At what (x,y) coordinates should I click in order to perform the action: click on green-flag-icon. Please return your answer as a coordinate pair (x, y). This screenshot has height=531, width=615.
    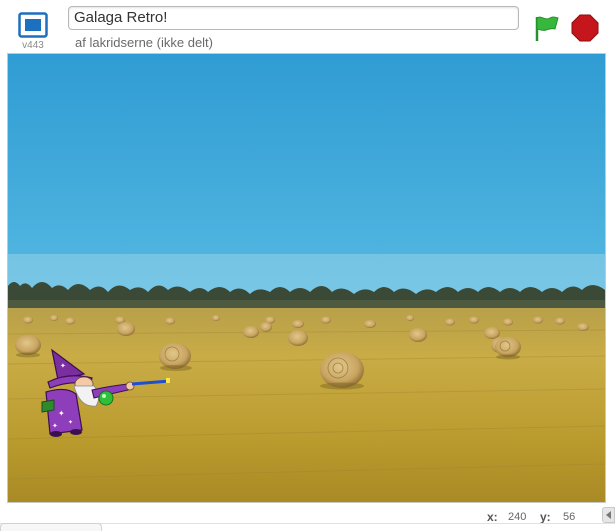
    Looking at the image, I should click on (547, 28).